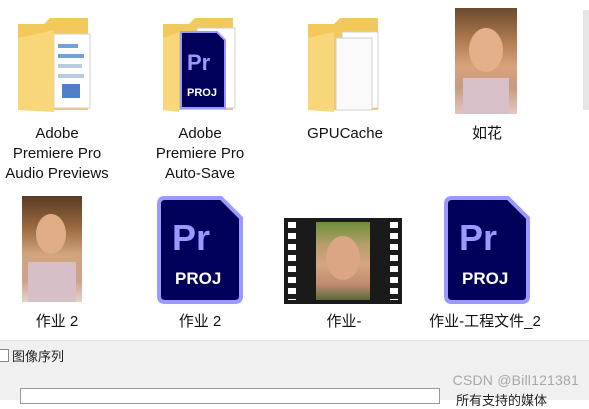  Describe the element at coordinates (501, 399) in the screenshot. I see `file-type-filter: 所有支持的媒体` at that location.